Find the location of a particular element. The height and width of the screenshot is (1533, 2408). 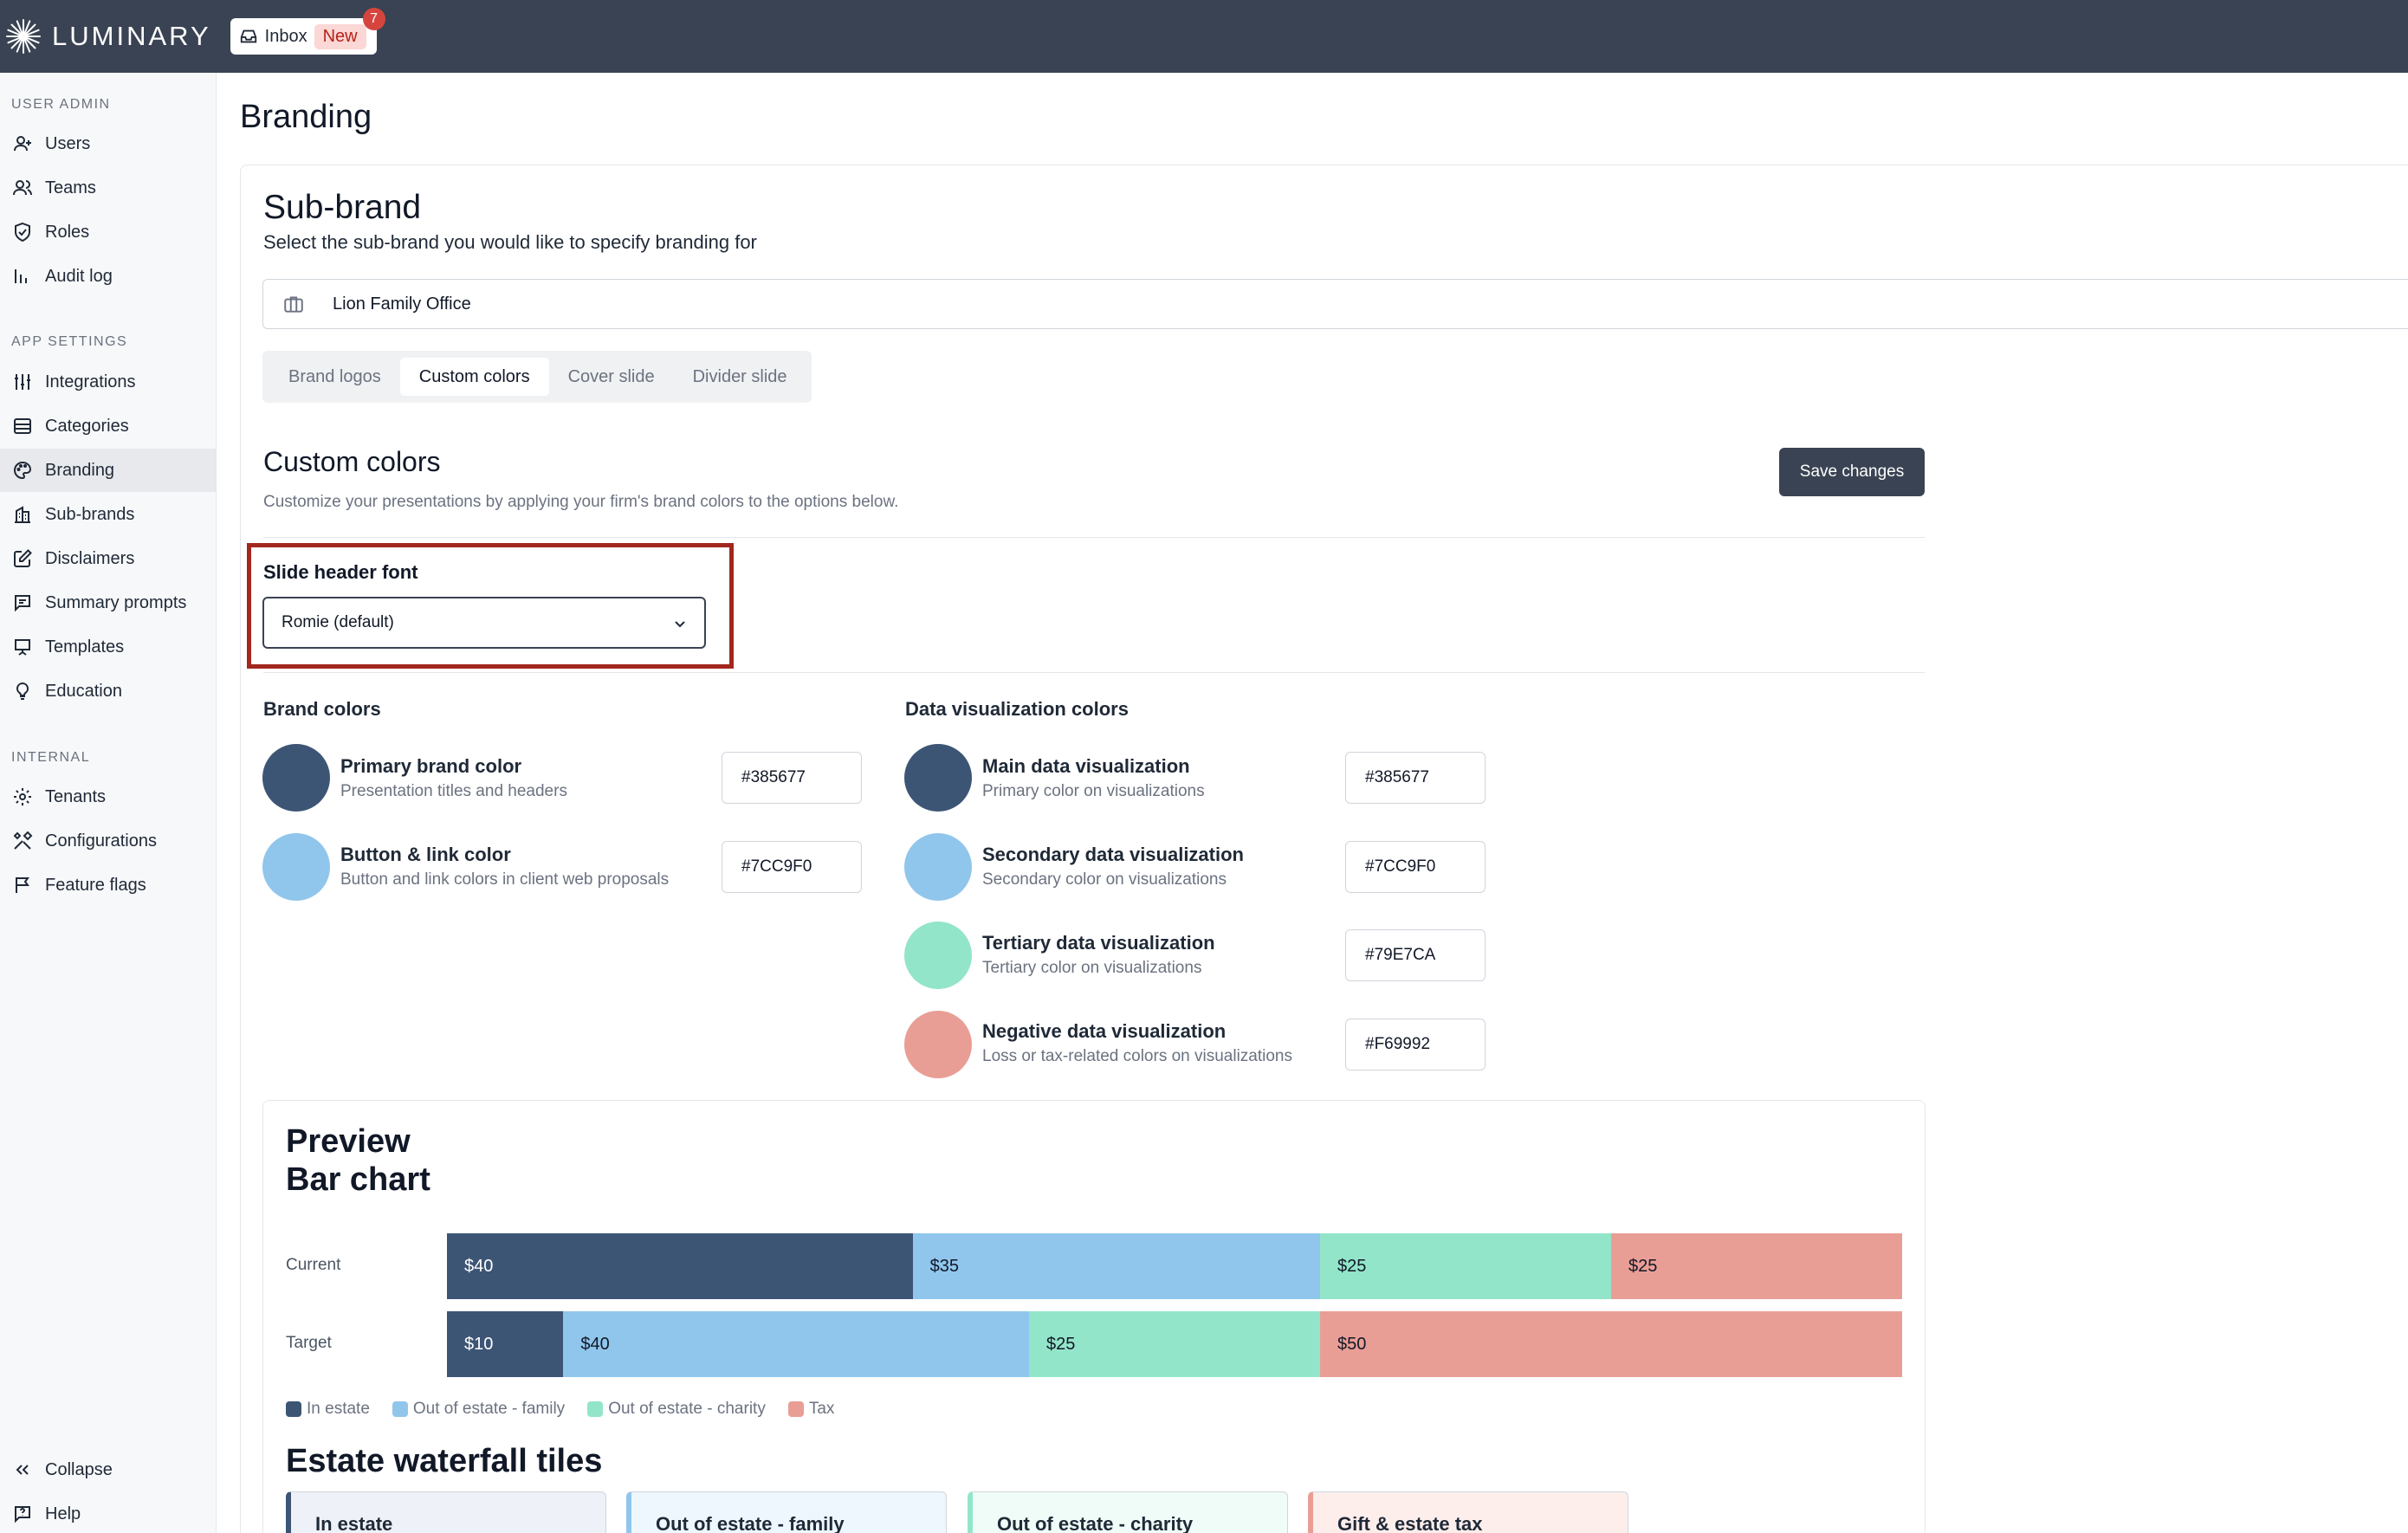

sidebar-item-feature-flags: Feature flags is located at coordinates (108, 885).